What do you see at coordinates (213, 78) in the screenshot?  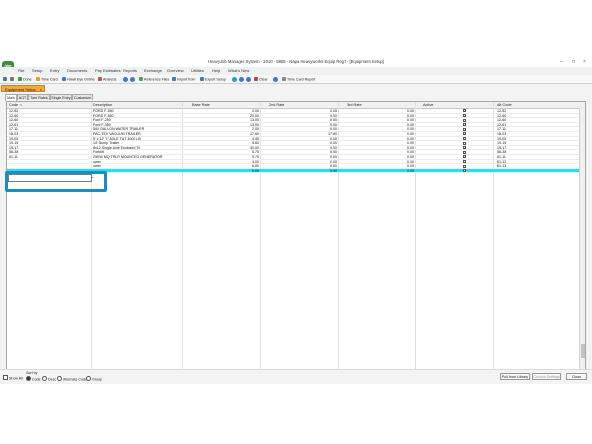 I see `export-setup-button: Export Setup` at bounding box center [213, 78].